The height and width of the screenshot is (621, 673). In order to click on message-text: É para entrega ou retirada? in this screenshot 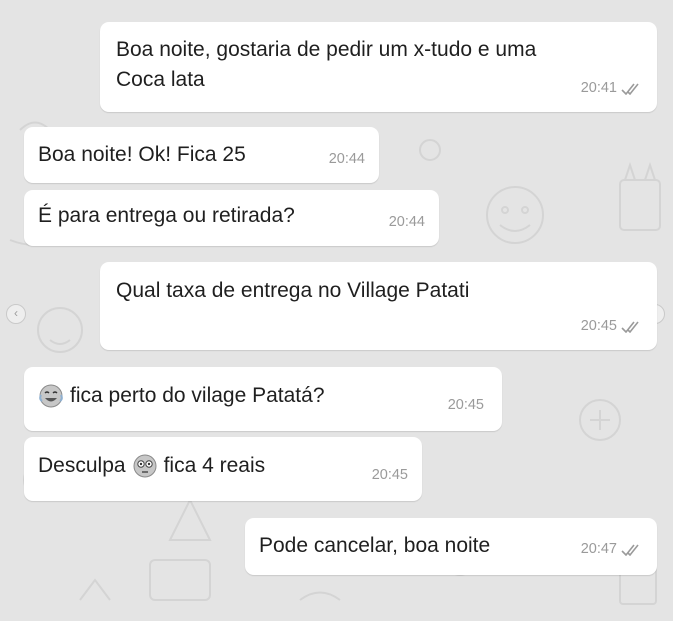, I will do `click(166, 215)`.